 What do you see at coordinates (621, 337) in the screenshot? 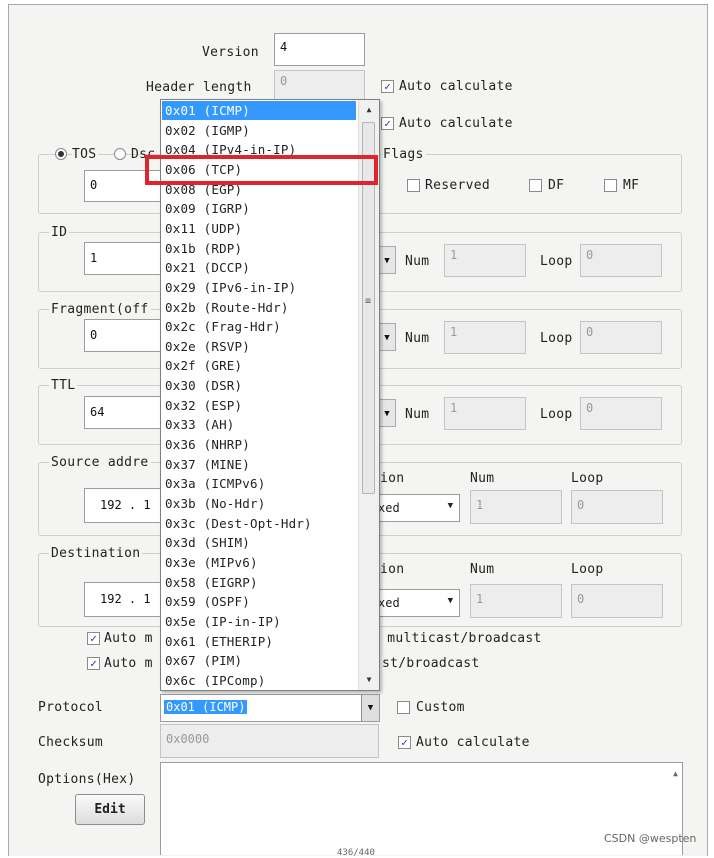
I see `fragment-loop-input: 0` at bounding box center [621, 337].